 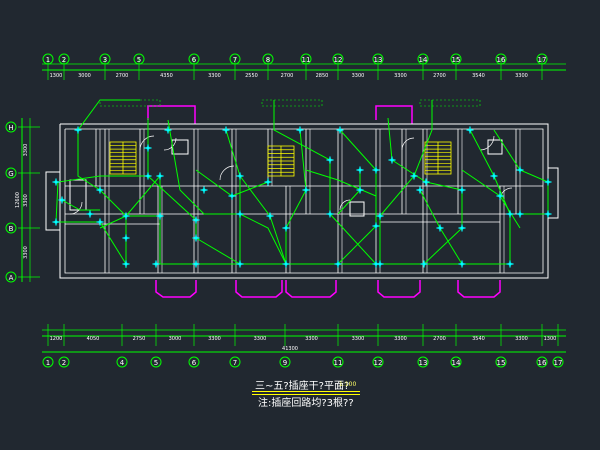 I want to click on row-axis-label: B, so click(x=11, y=229).